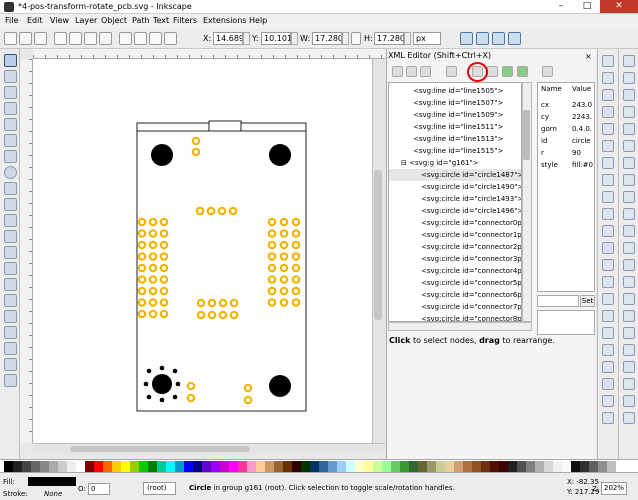  I want to click on scale-corners-icon, so click(482, 38).